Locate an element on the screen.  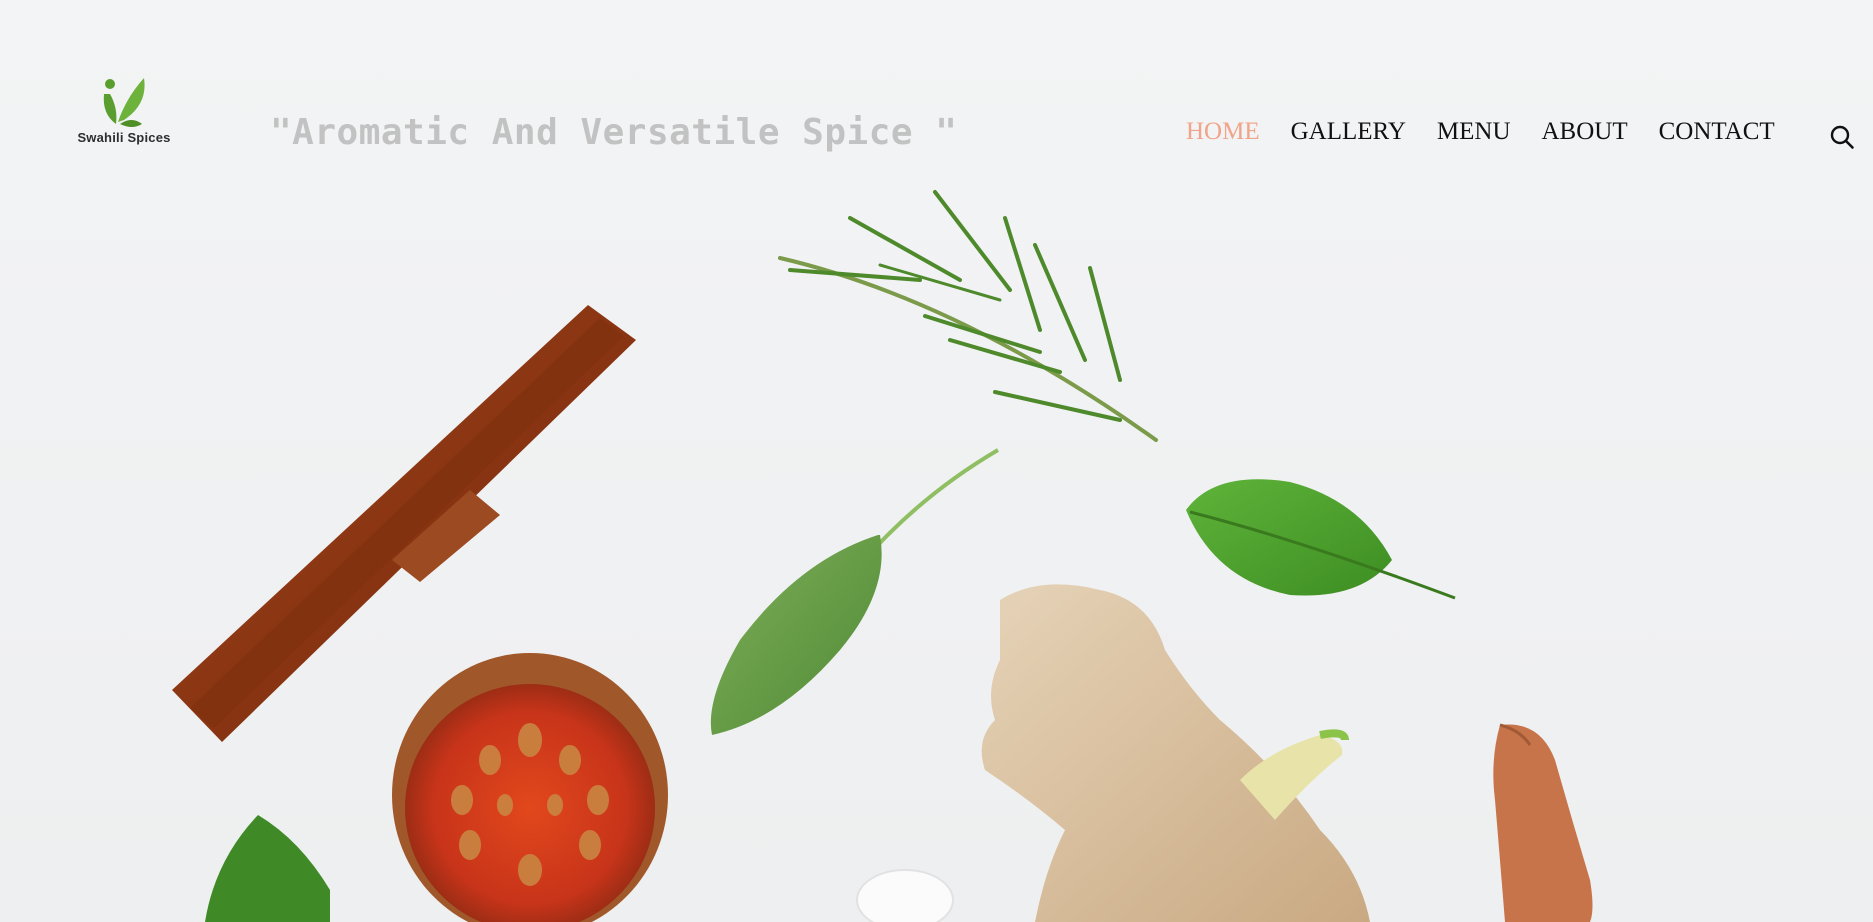
sage-leaf is located at coordinates (855, 591).